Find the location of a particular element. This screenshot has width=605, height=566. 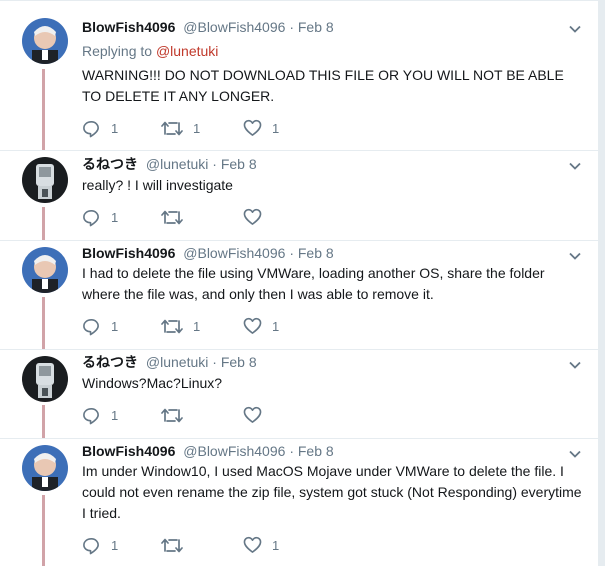

tweet-actions: 1 1 is located at coordinates (282, 545).